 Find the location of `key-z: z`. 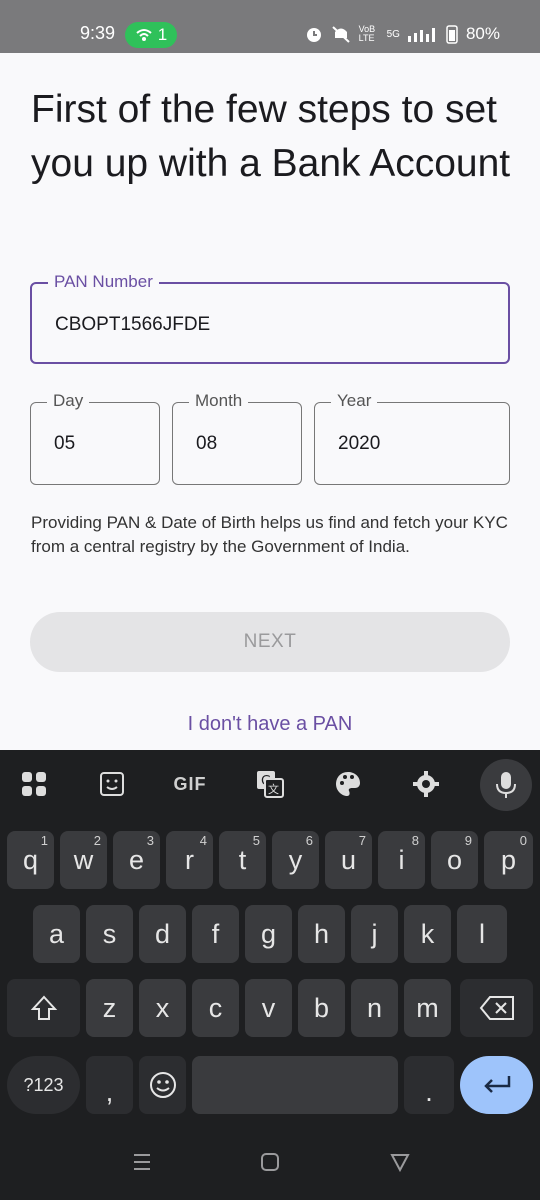

key-z: z is located at coordinates (109, 1008).